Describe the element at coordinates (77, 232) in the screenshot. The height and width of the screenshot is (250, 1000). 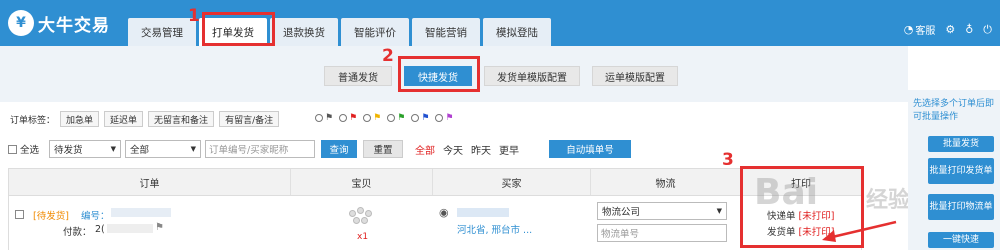
I see `paid-label: 付款：` at that location.